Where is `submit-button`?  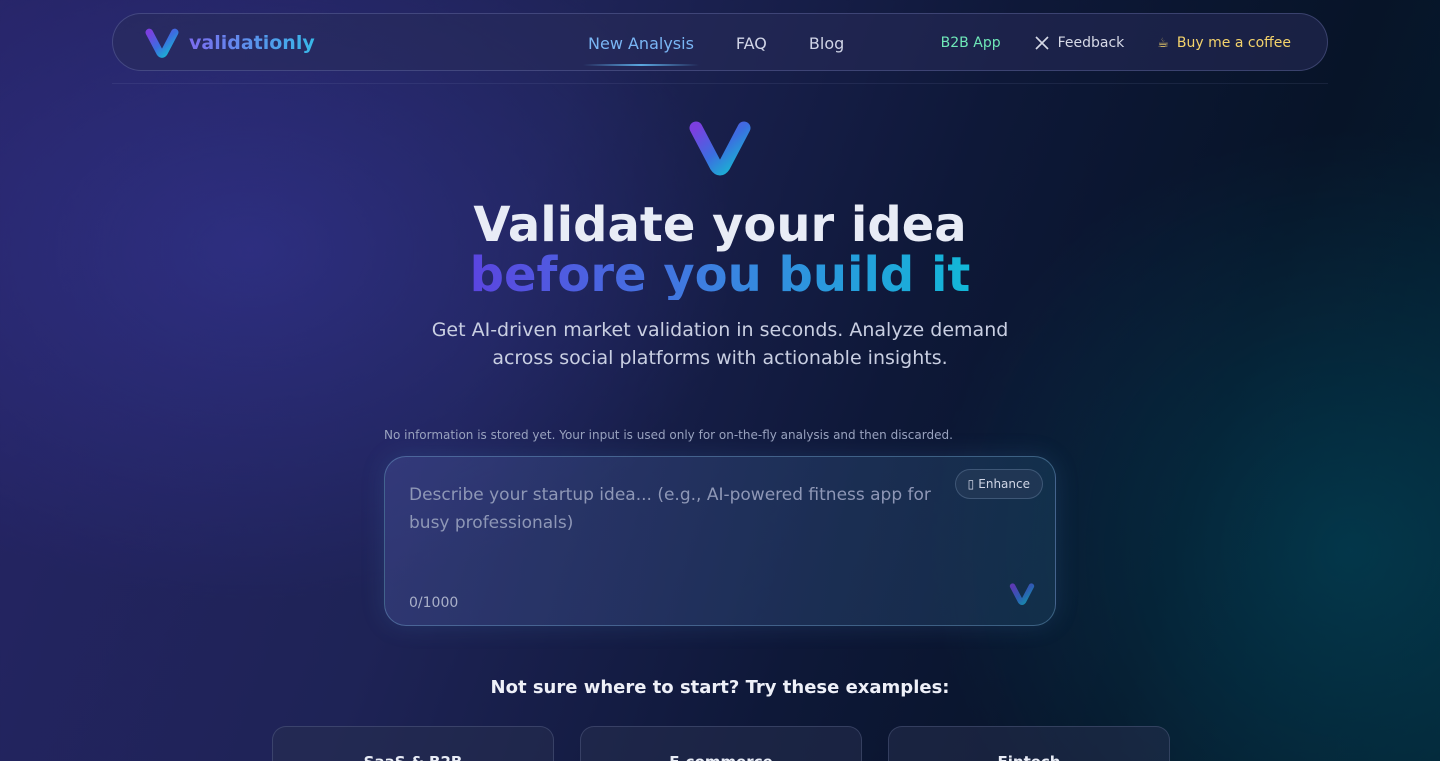 submit-button is located at coordinates (1022, 596).